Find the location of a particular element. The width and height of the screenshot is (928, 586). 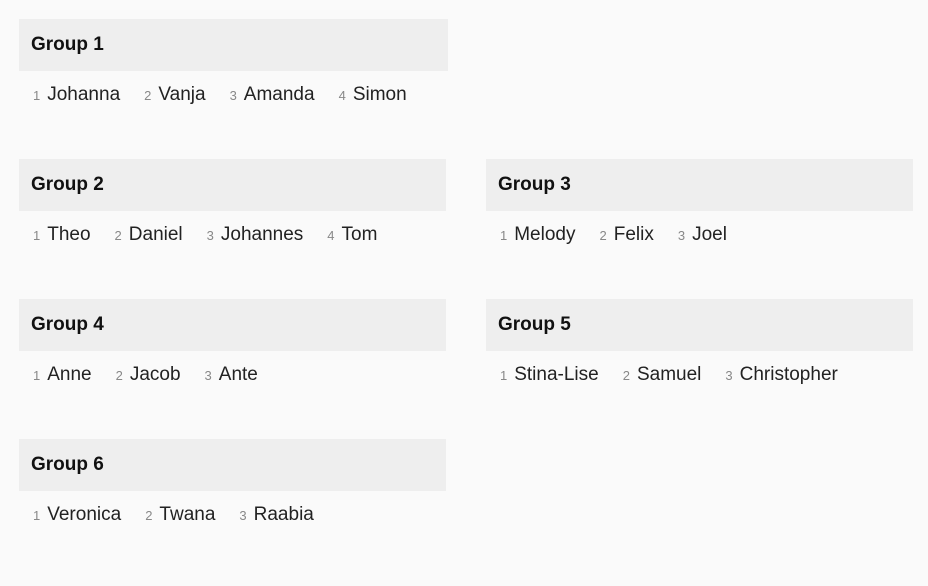

member-item: 1 Veronica is located at coordinates (77, 515).